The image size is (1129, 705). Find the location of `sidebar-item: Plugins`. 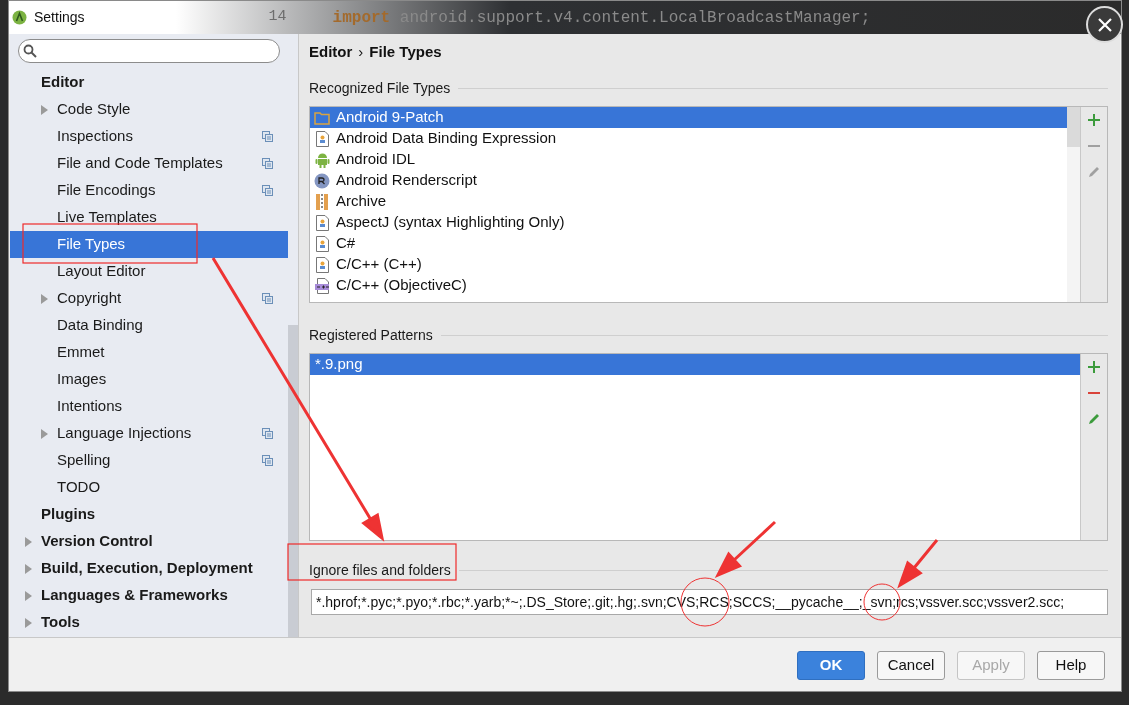

sidebar-item: Plugins is located at coordinates (149, 514).